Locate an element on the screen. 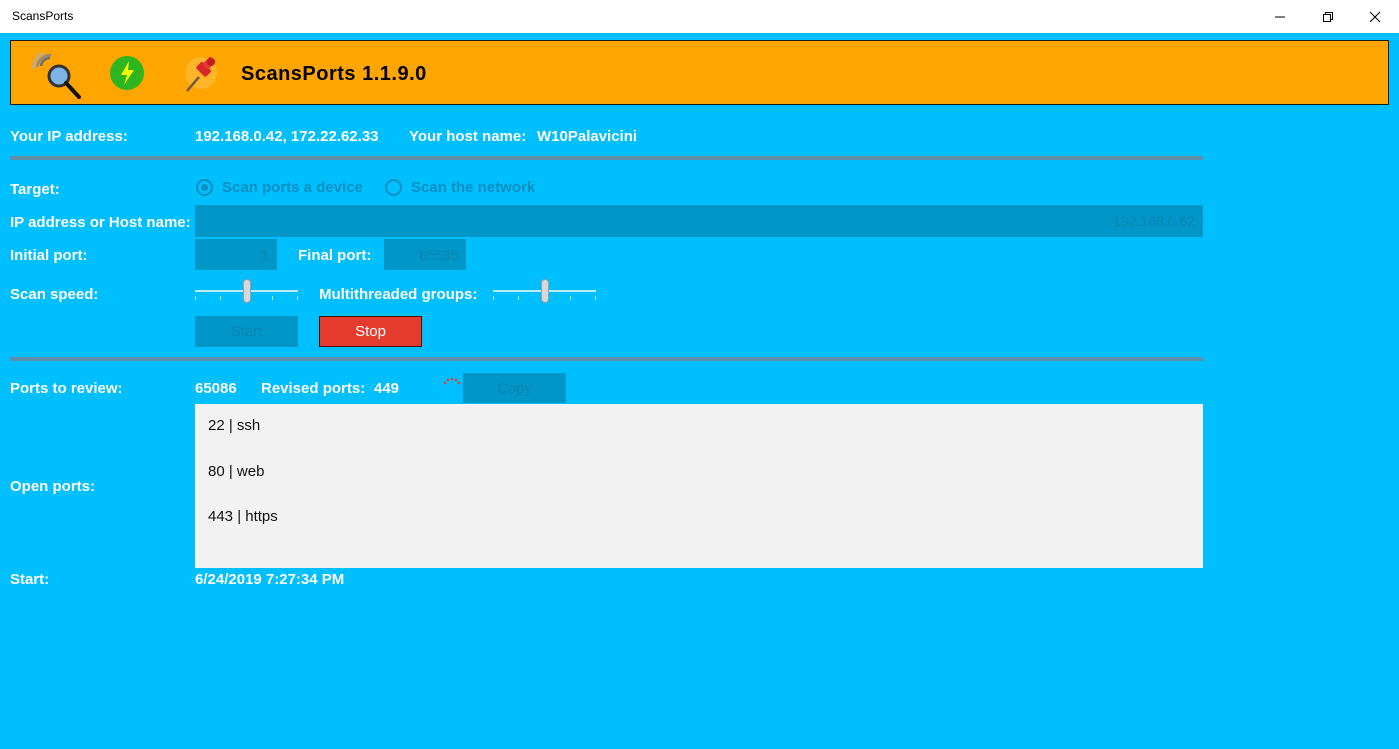  initial-port-label: Initial port: is located at coordinates (49, 255).